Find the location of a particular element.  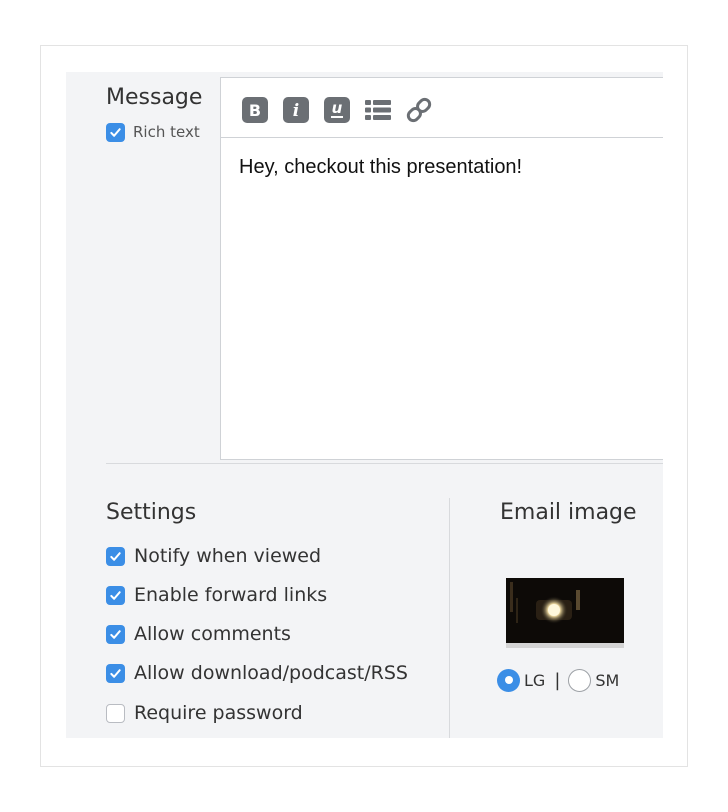

message-label: Message is located at coordinates (154, 97).